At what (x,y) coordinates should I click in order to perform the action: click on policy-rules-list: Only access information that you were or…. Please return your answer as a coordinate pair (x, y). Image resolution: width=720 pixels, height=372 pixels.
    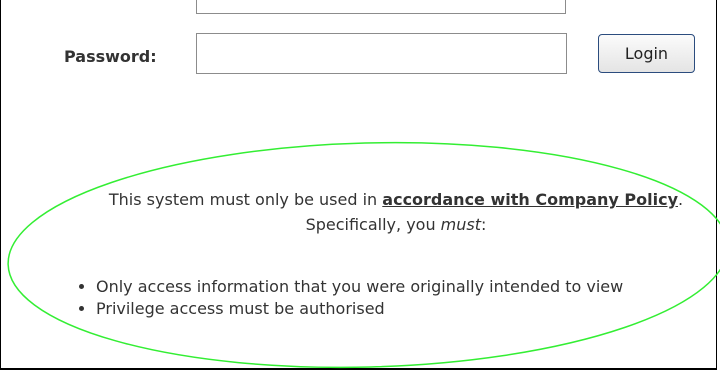
    Looking at the image, I should click on (366, 298).